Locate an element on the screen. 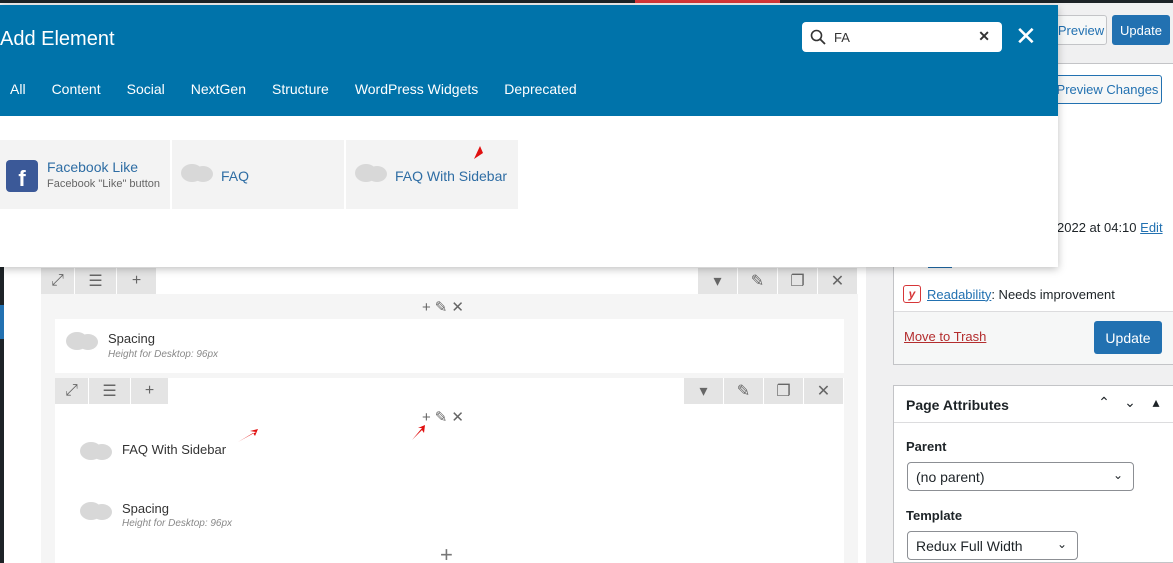  tab-wordpress-widgets: WordPress Widgets is located at coordinates (416, 92).